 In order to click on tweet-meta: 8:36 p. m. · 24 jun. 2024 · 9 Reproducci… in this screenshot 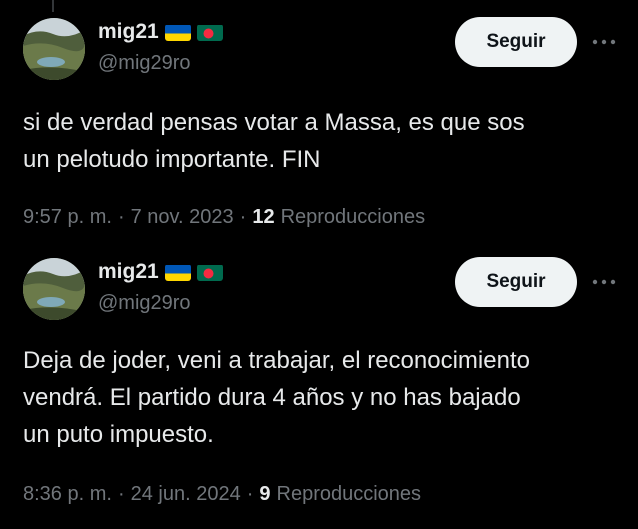, I will do `click(222, 494)`.